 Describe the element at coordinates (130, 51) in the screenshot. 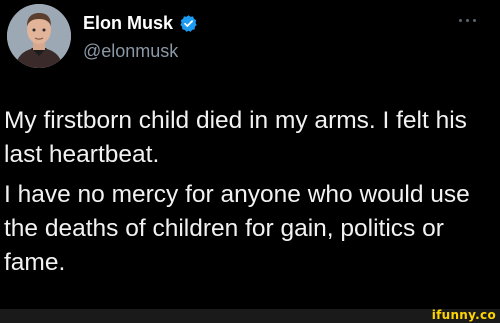

I see `author-handle: @elonmusk` at that location.